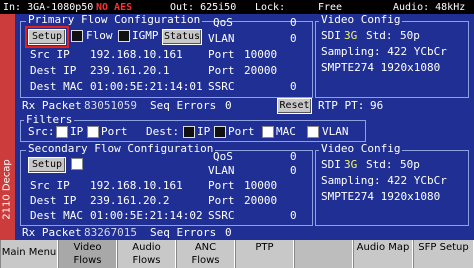 This screenshot has width=474, height=268. What do you see at coordinates (47, 37) in the screenshot?
I see `primary-setup-button: Setup` at bounding box center [47, 37].